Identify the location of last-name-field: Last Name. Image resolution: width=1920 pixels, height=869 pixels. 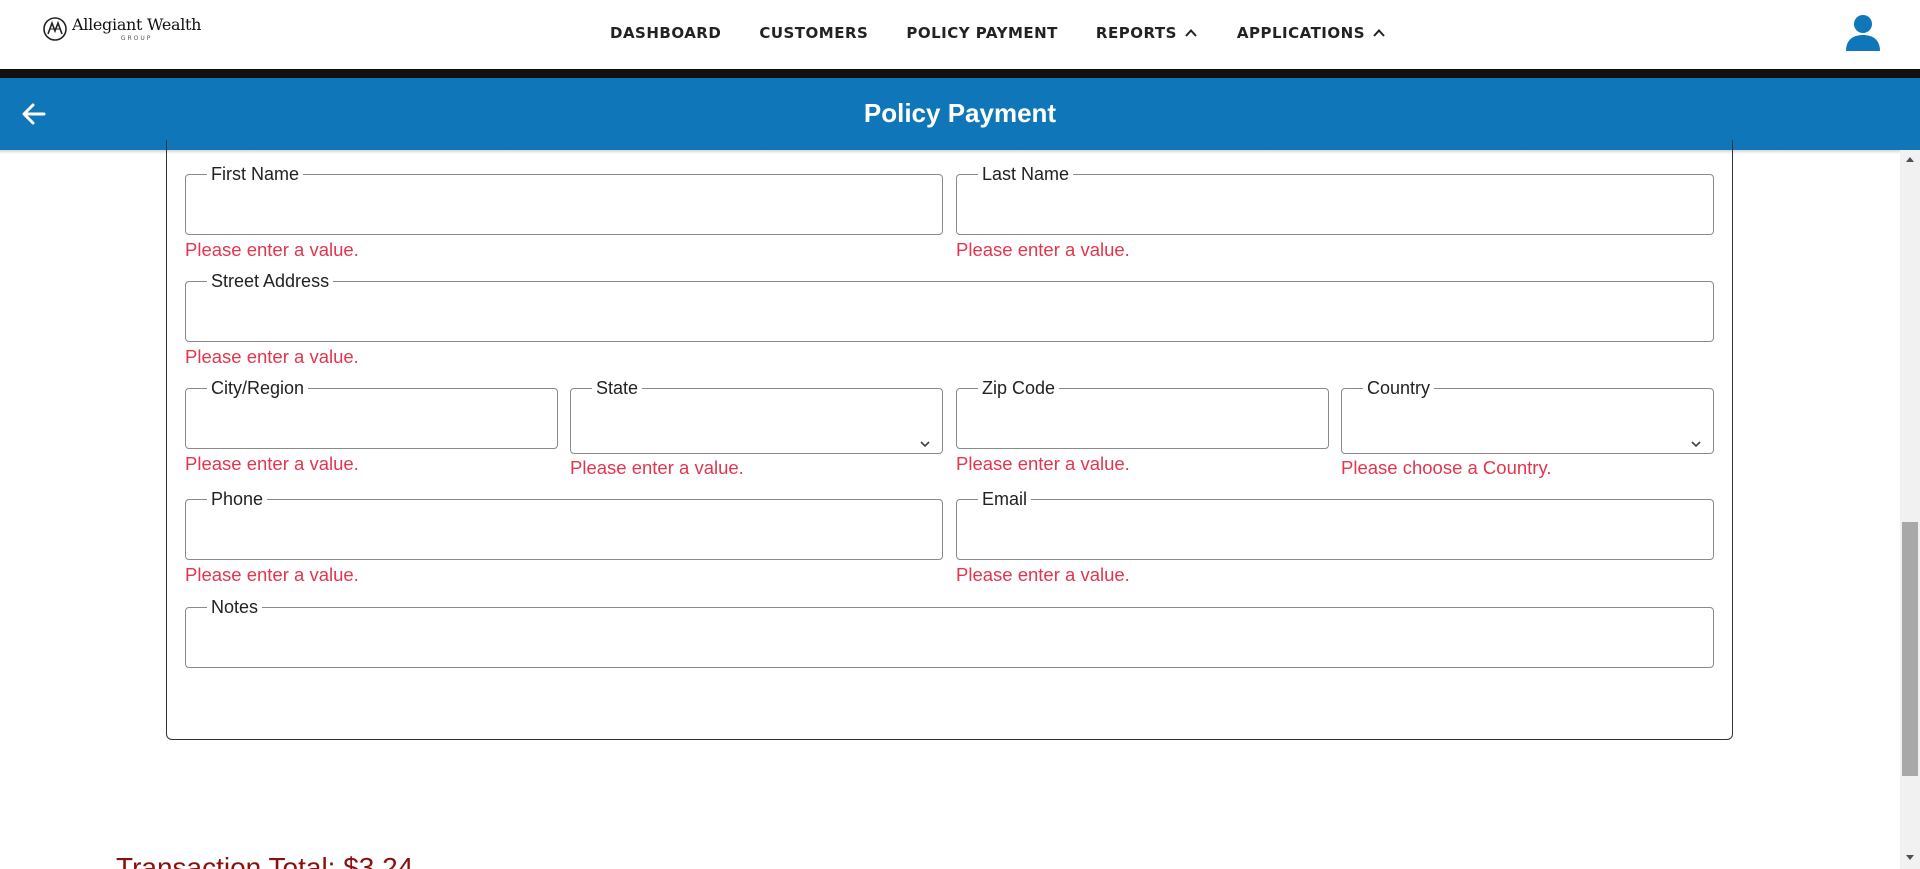
(1335, 200).